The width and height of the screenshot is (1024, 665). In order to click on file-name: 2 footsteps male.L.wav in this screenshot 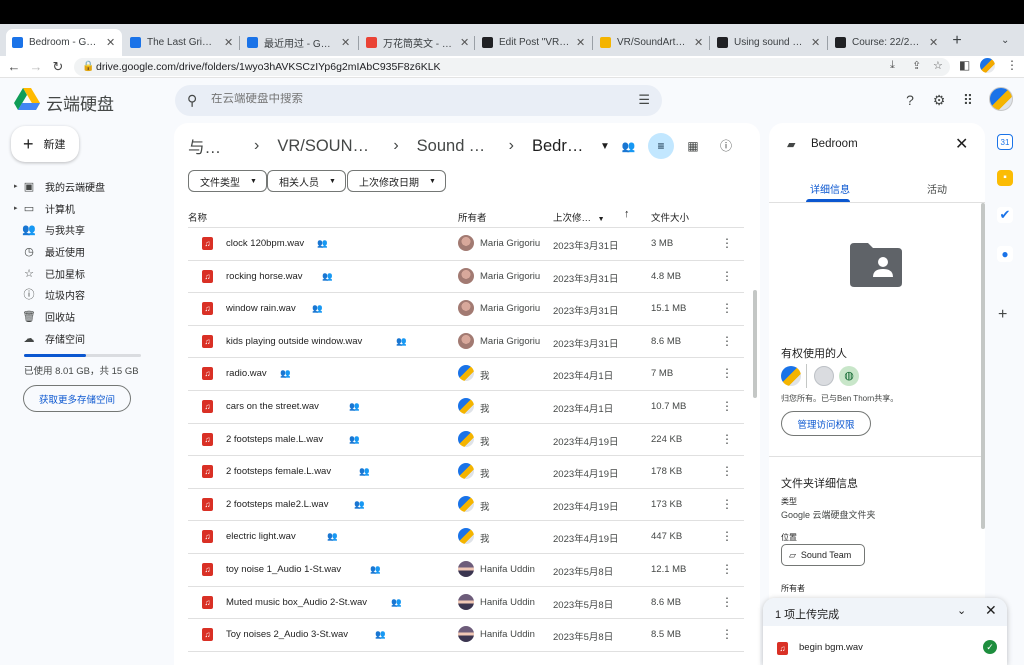, I will do `click(274, 439)`.